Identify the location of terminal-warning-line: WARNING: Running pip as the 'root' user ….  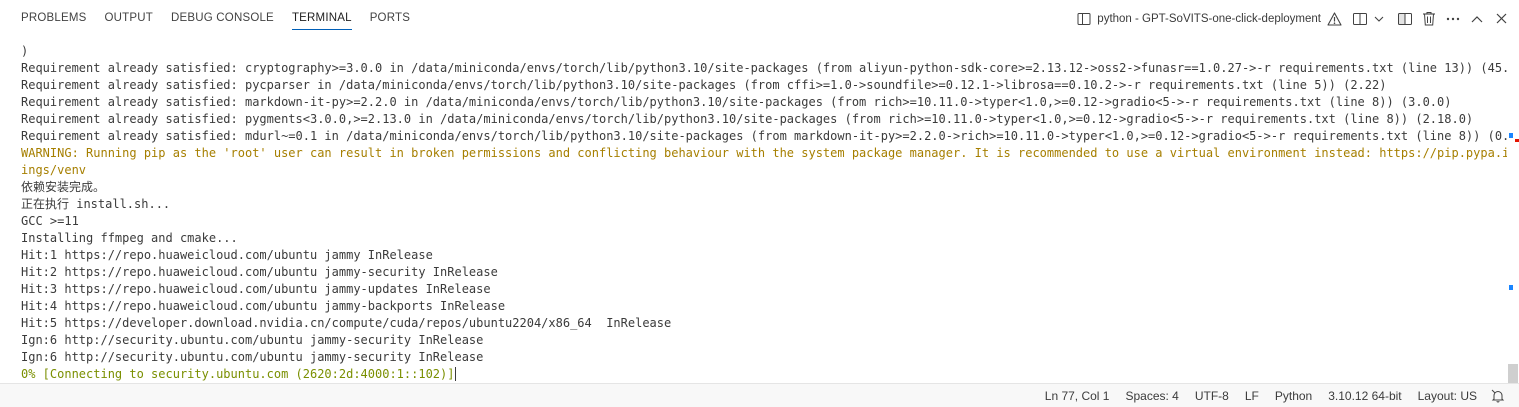
(764, 153).